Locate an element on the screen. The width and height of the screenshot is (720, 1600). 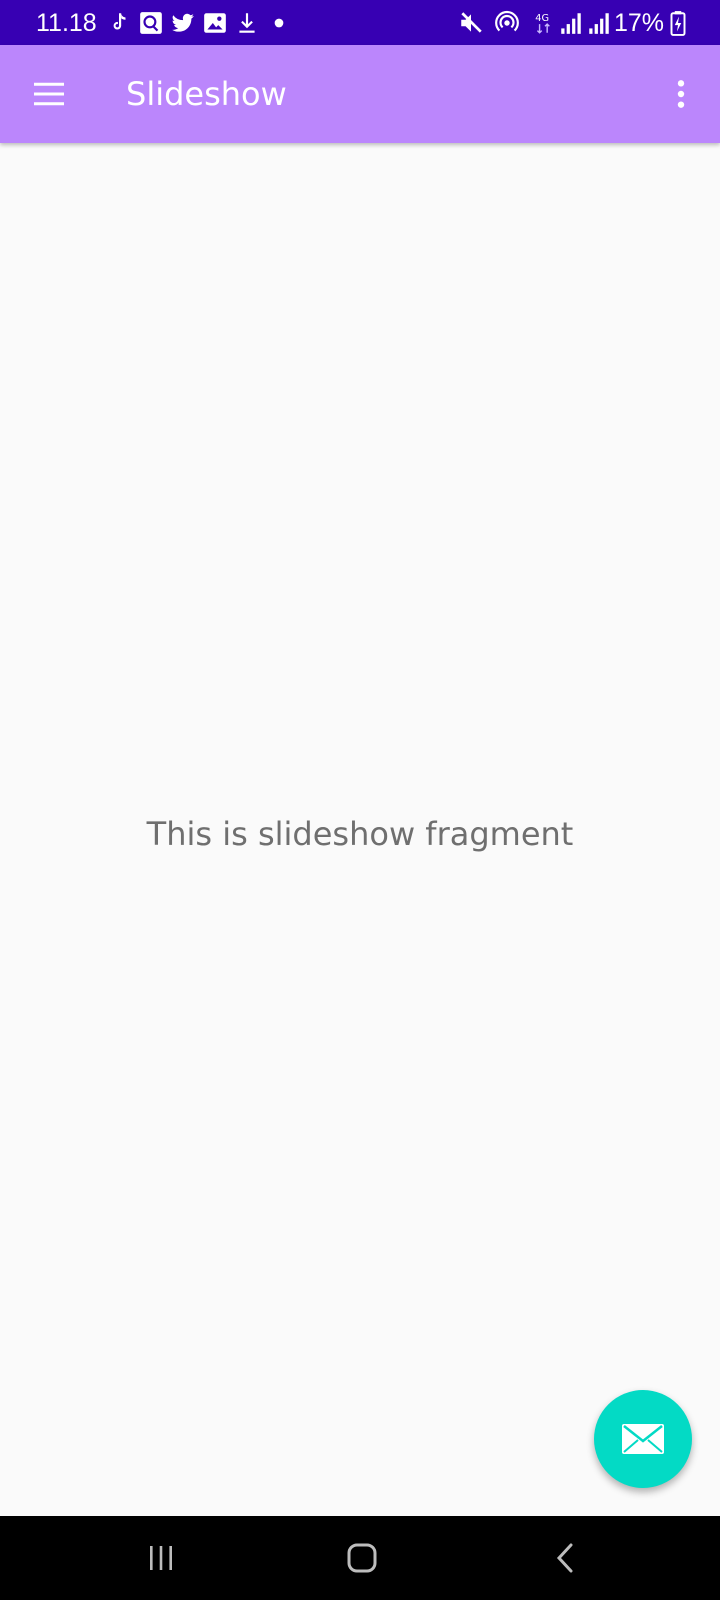
4g-icon: 4G is located at coordinates (542, 23).